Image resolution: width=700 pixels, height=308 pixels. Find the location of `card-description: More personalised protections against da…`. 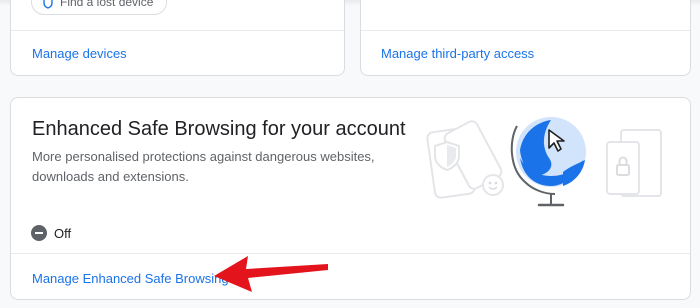

card-description: More personalised protections against da… is located at coordinates (203, 166).